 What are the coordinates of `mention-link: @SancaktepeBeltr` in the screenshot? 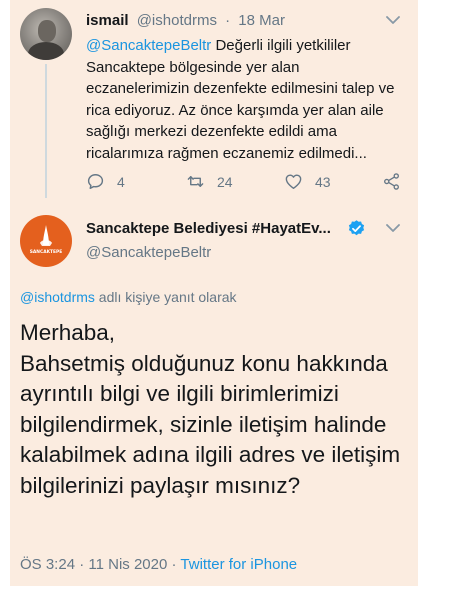 It's located at (148, 45).